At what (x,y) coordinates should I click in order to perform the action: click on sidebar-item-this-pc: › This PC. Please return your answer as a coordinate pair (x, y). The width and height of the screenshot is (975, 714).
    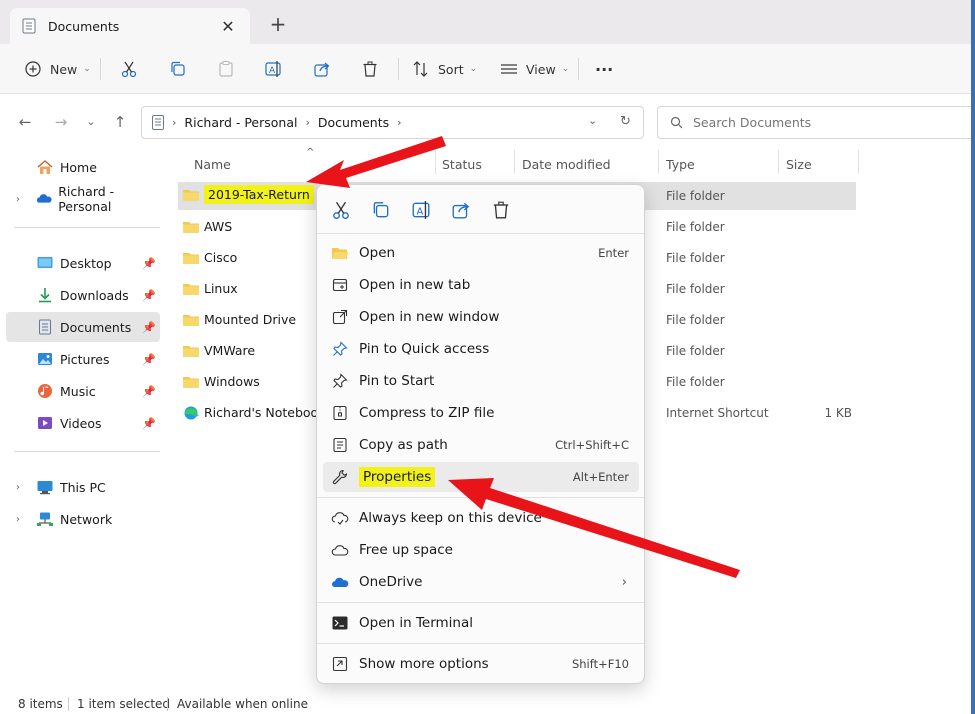
    Looking at the image, I should click on (83, 487).